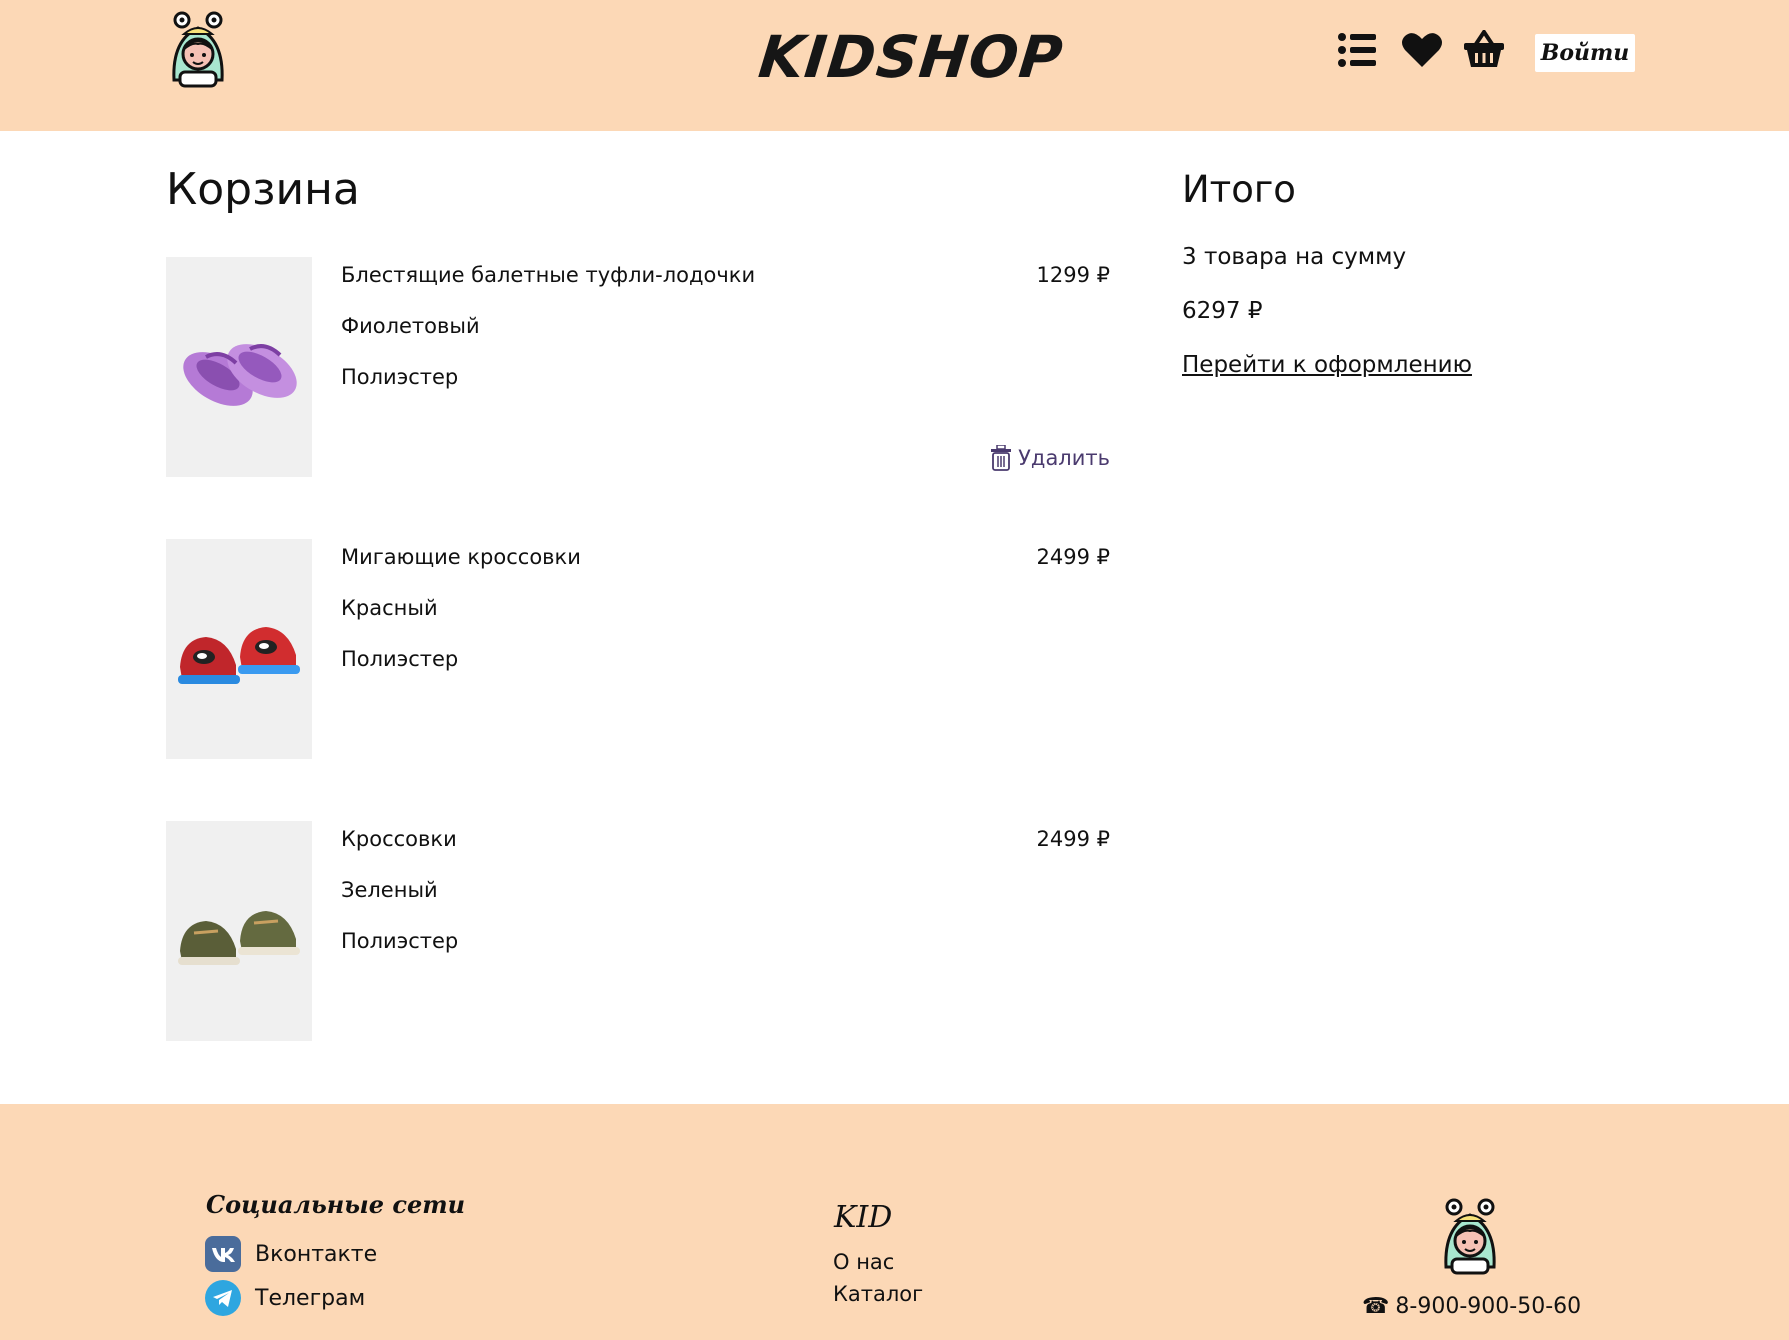 The height and width of the screenshot is (1340, 1789). Describe the element at coordinates (263, 189) in the screenshot. I see `page-title: Корзина` at that location.